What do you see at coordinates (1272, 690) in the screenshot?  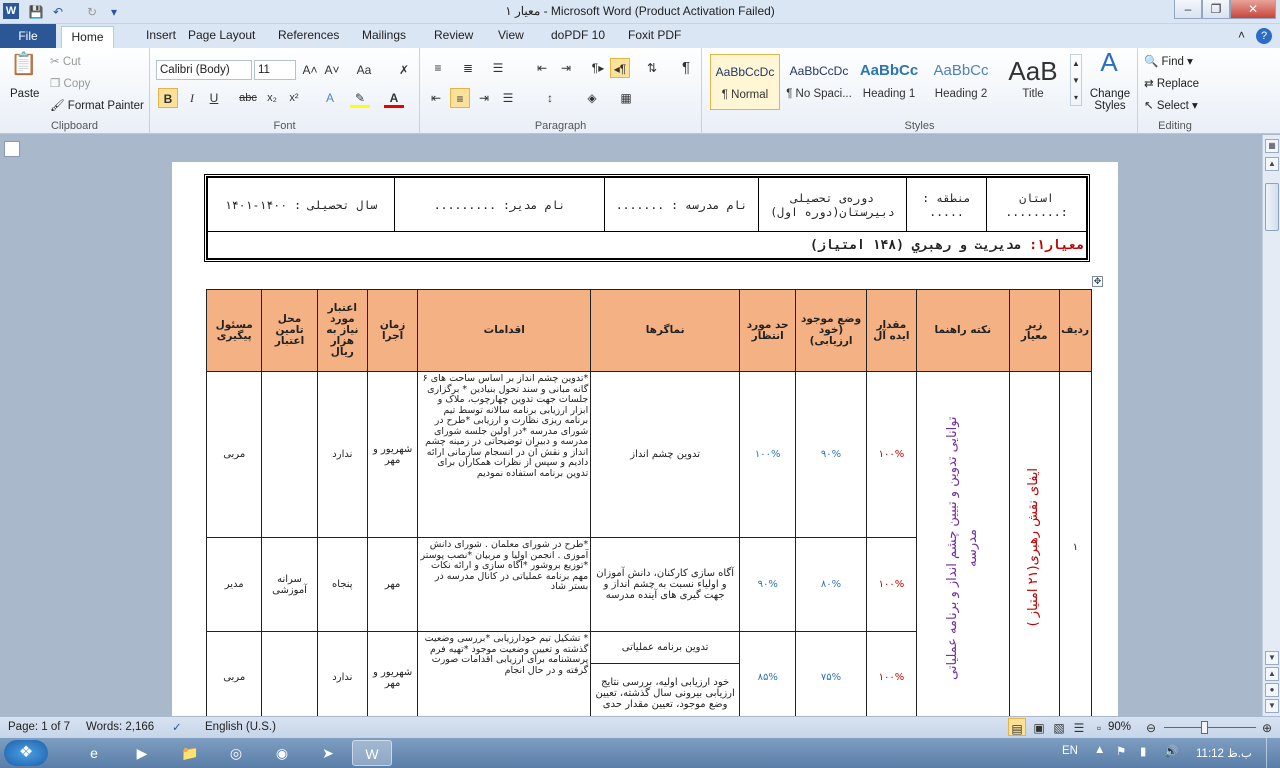 I see `select-browse-object-icon: ●` at bounding box center [1272, 690].